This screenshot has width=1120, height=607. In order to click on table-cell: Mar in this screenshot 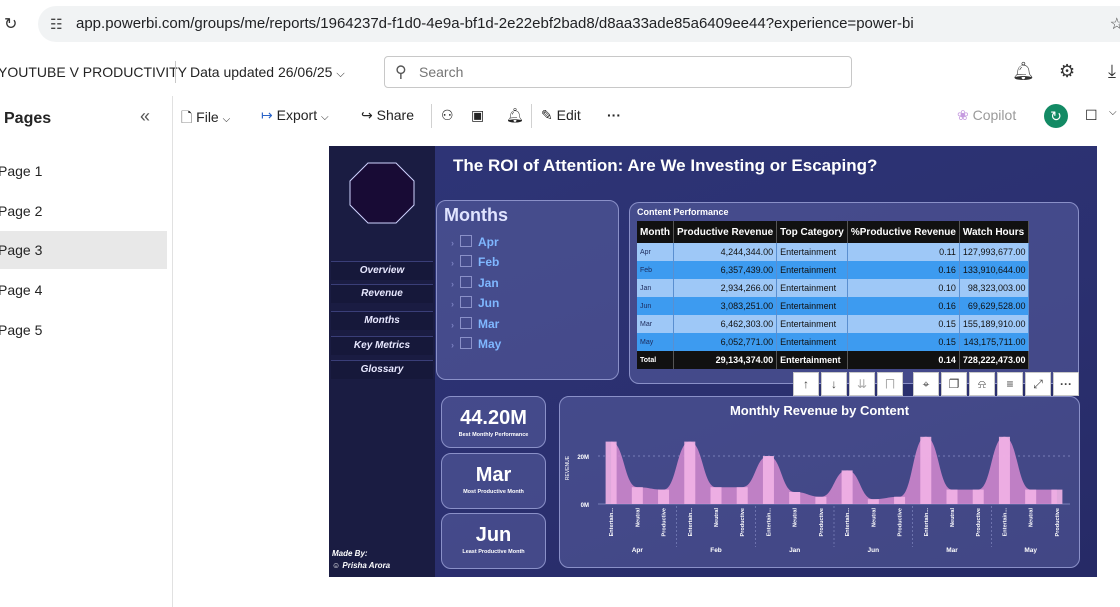, I will do `click(655, 324)`.